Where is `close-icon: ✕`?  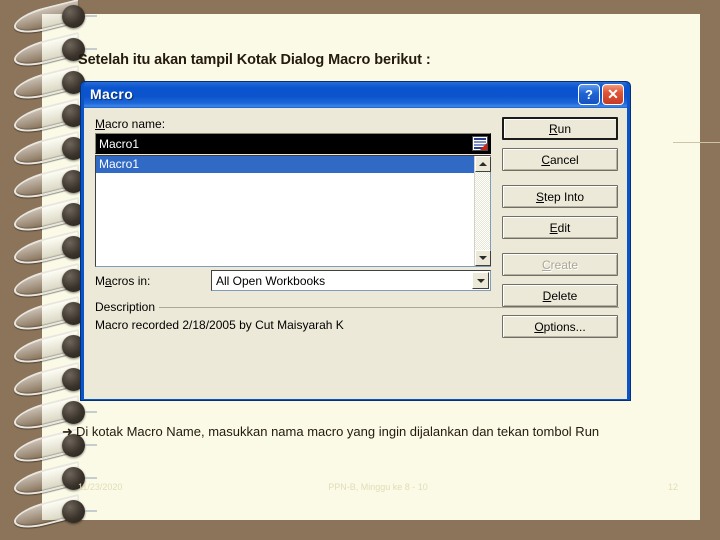
close-icon: ✕ is located at coordinates (613, 94).